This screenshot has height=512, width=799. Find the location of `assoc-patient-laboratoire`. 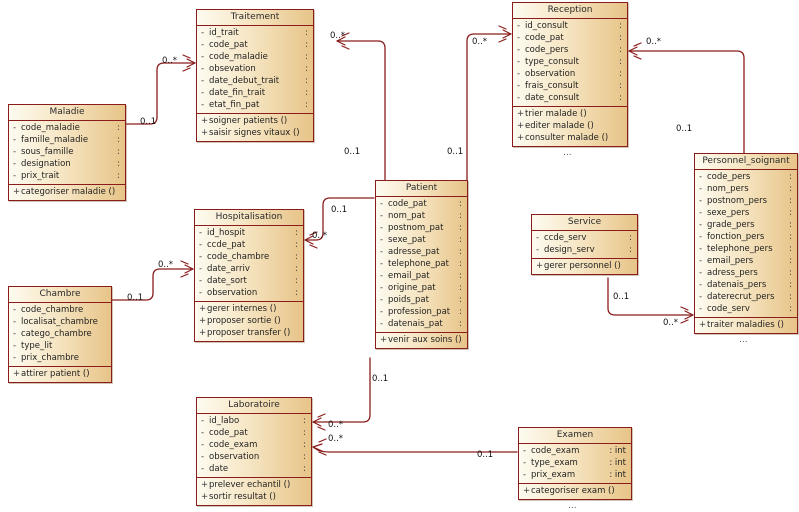

assoc-patient-laboratoire is located at coordinates (341, 390).